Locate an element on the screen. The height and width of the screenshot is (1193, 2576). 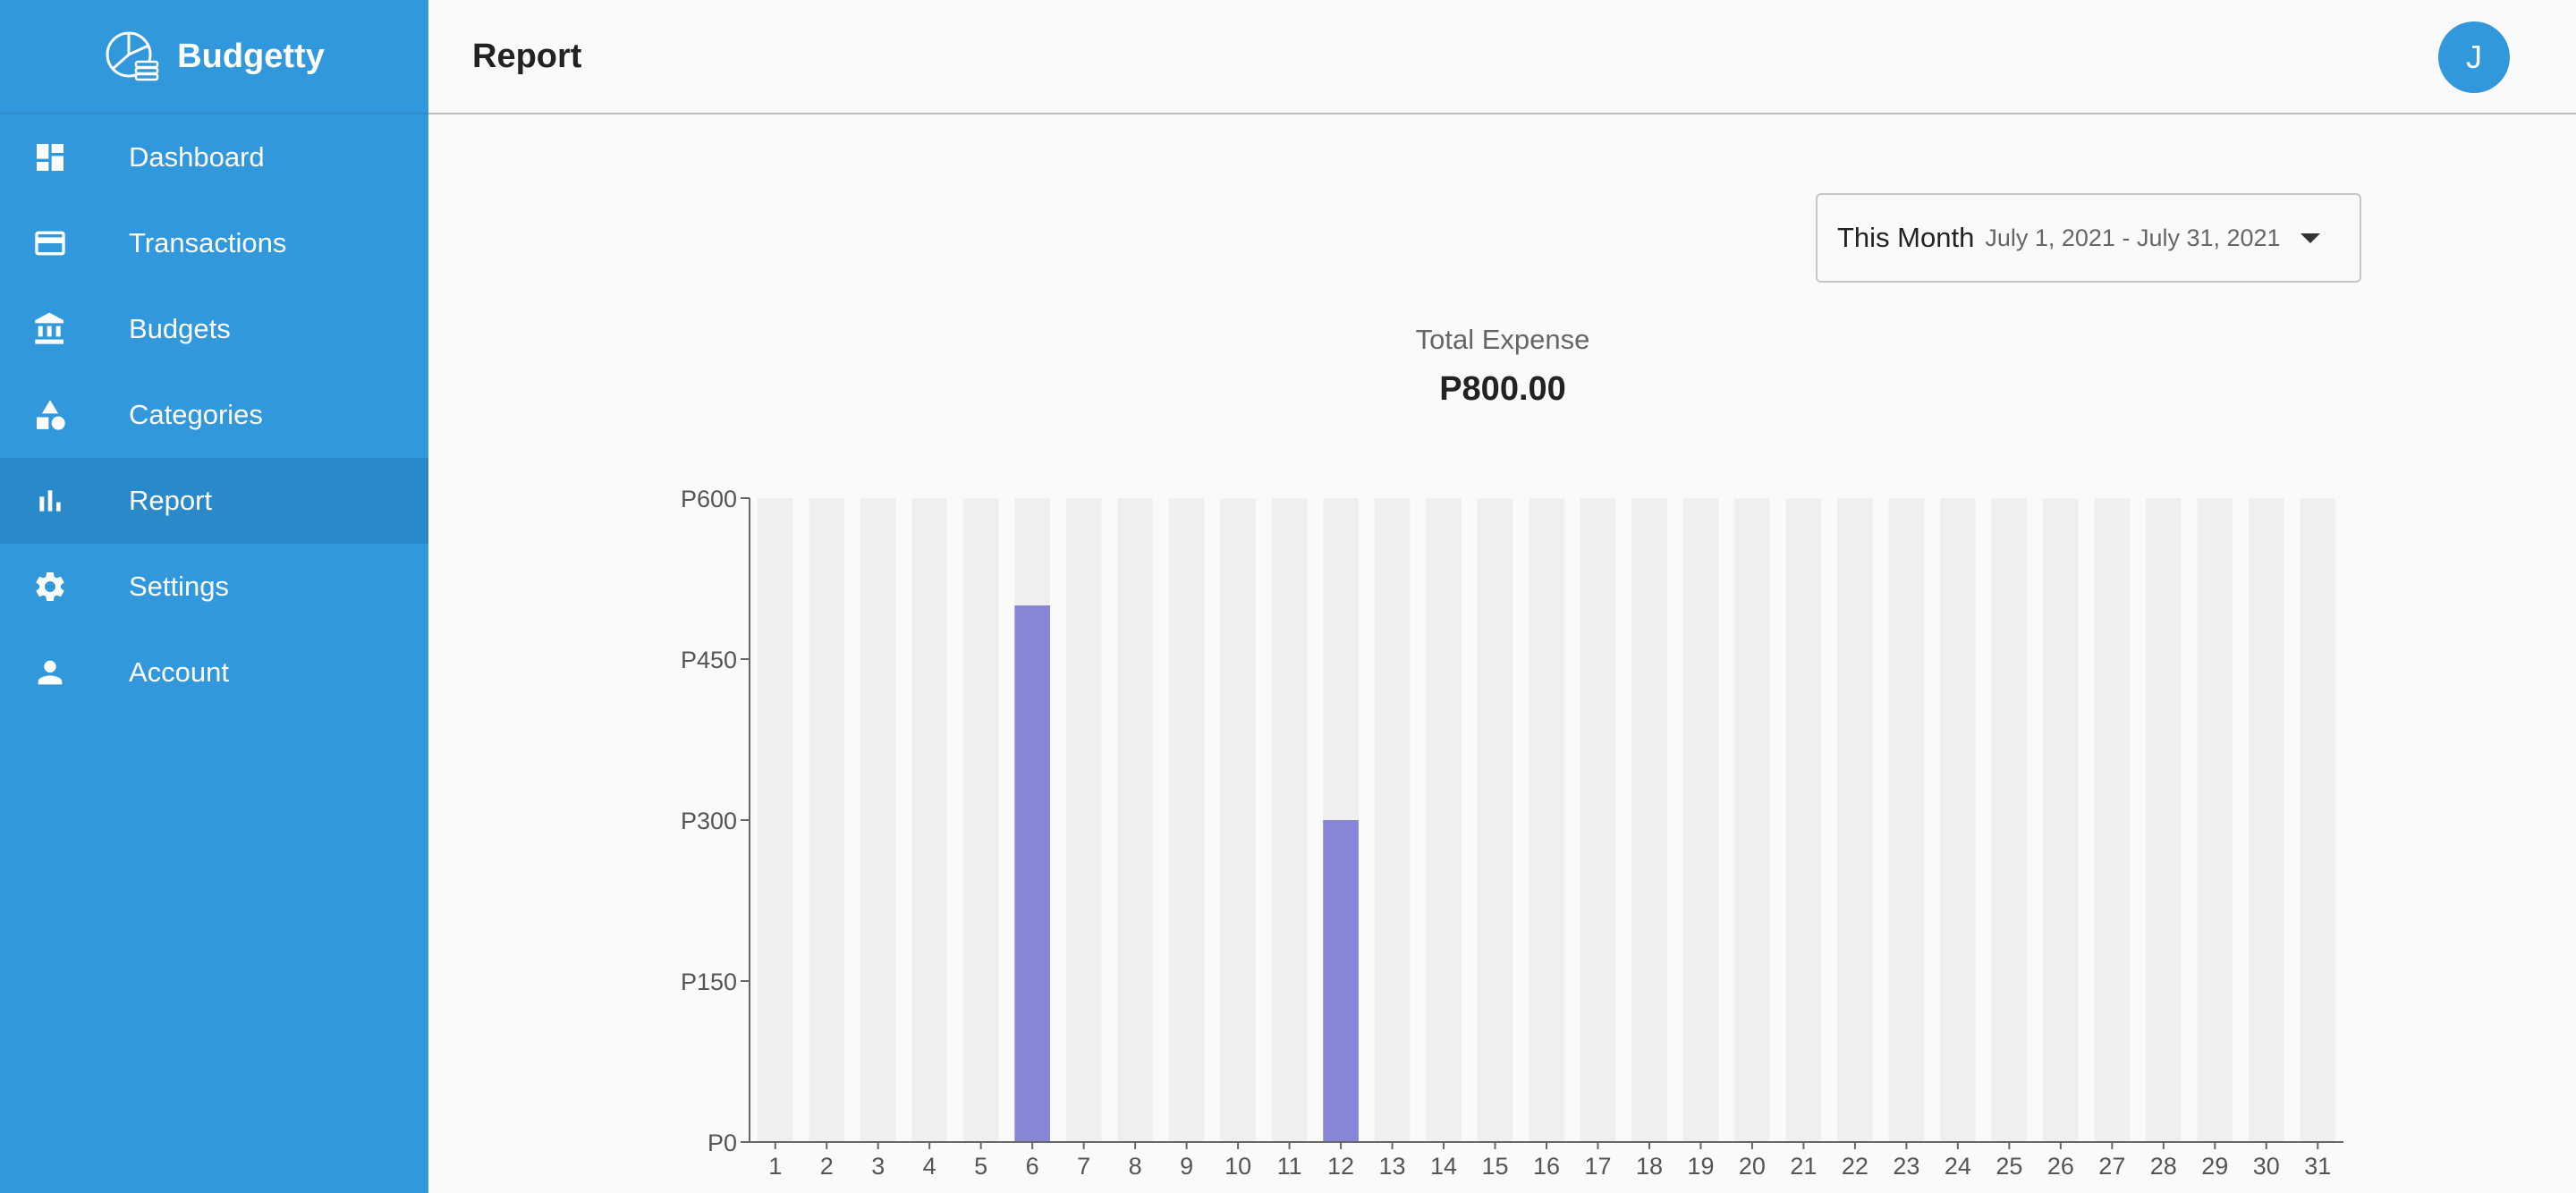
x-tick-label: 27 is located at coordinates (2111, 1166).